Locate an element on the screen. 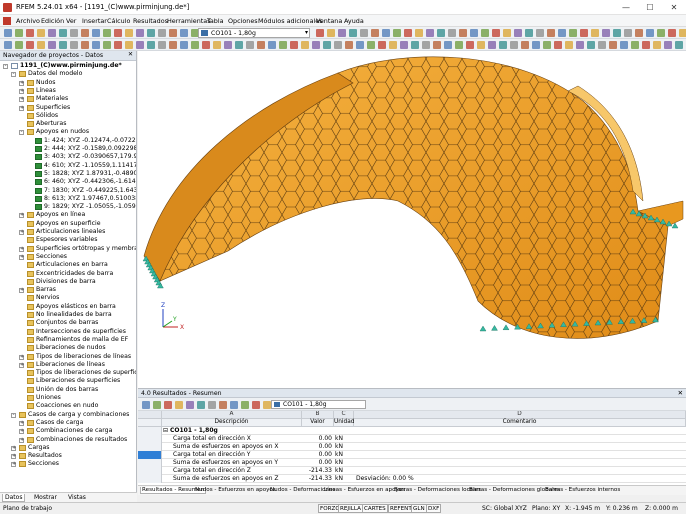 The height and width of the screenshot is (514, 686). close-icon: ✕ is located at coordinates (680, 393).